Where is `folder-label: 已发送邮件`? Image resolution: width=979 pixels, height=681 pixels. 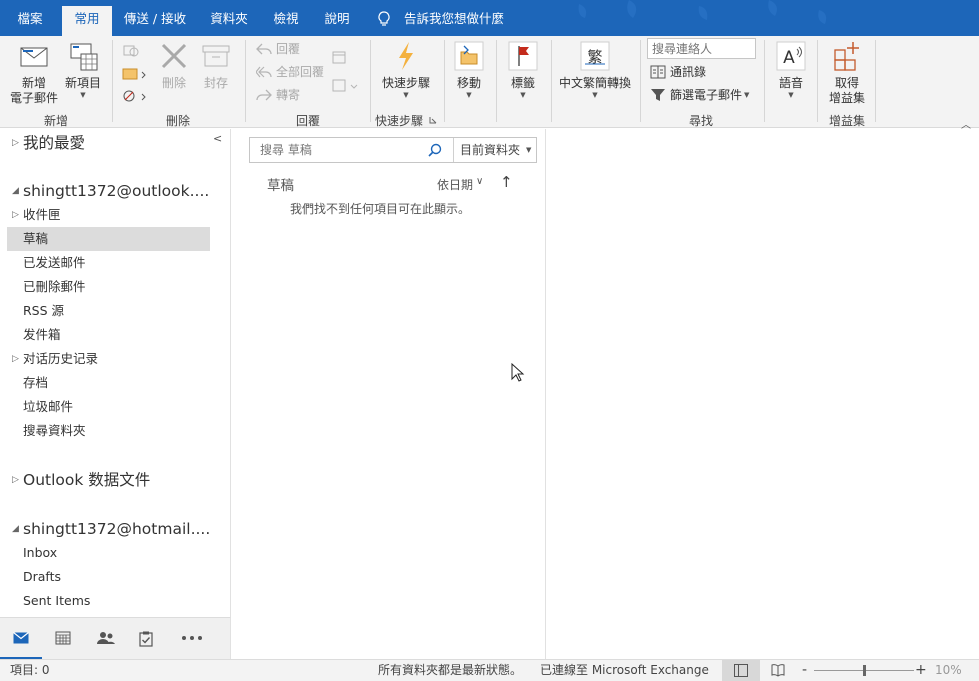 folder-label: 已发送邮件 is located at coordinates (54, 262).